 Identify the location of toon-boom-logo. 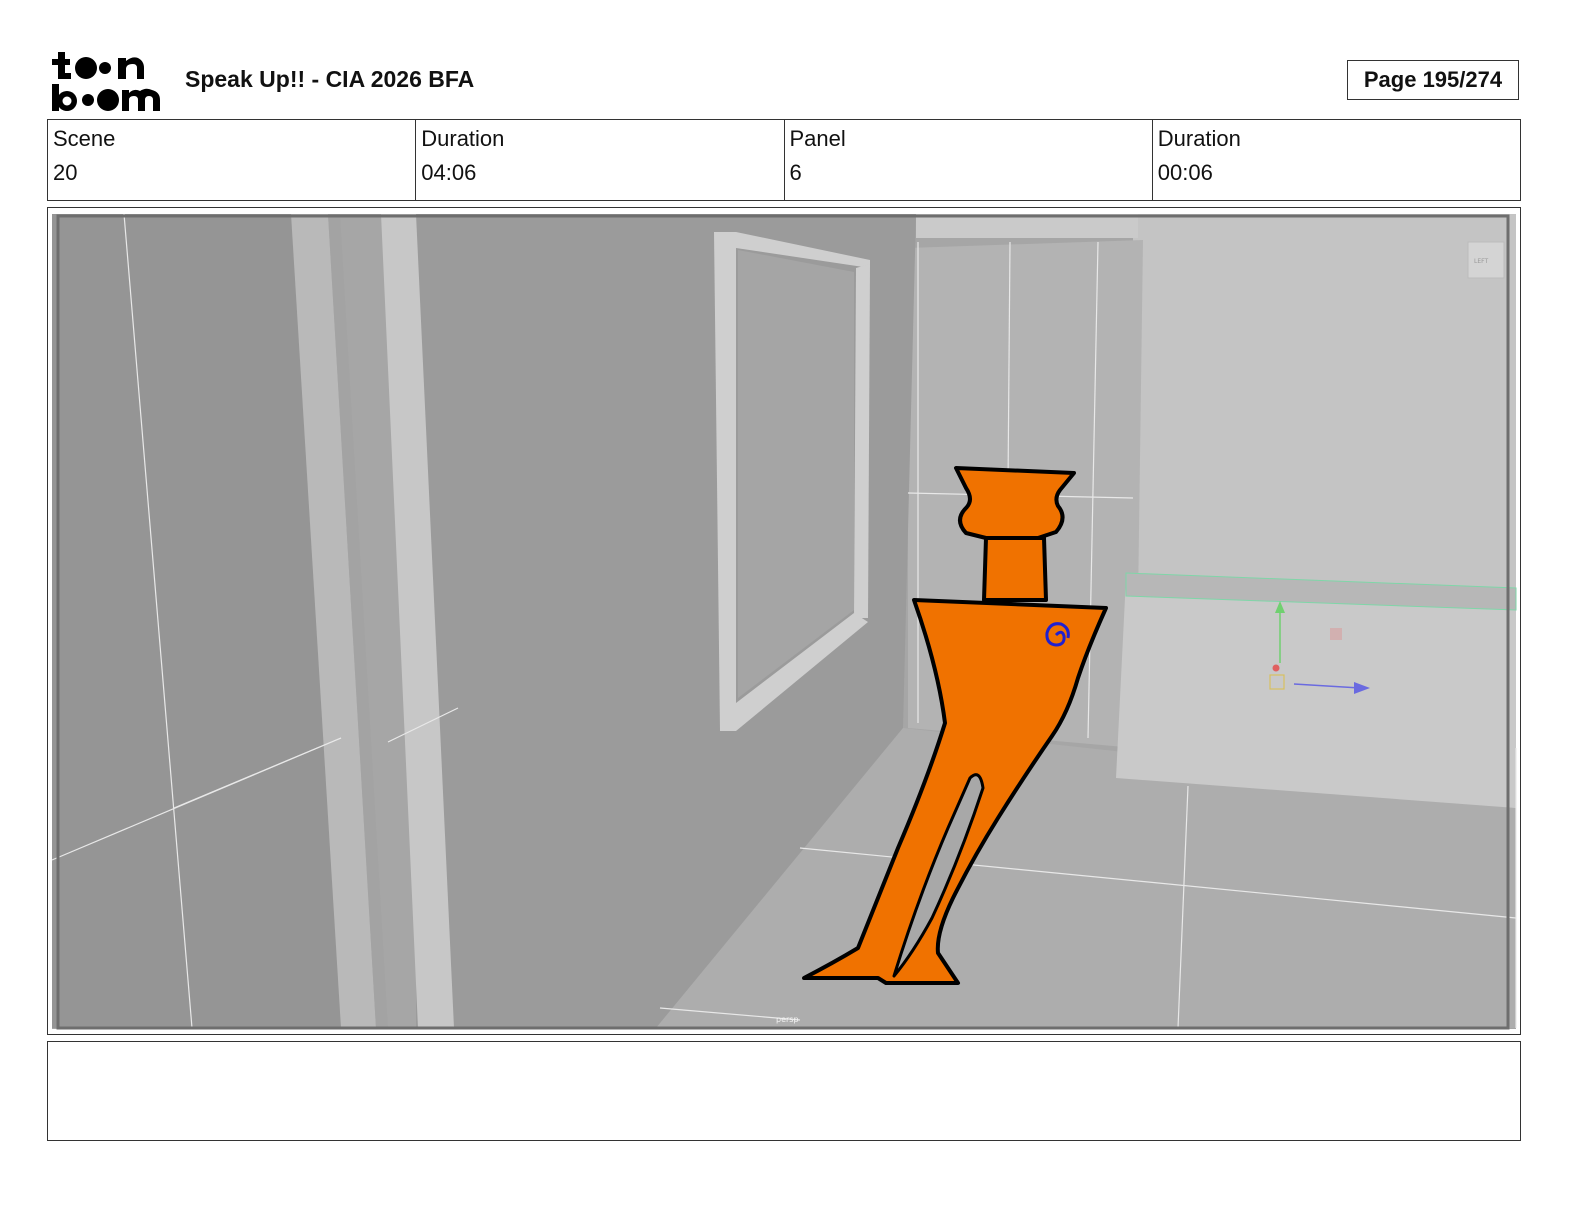
(108, 82).